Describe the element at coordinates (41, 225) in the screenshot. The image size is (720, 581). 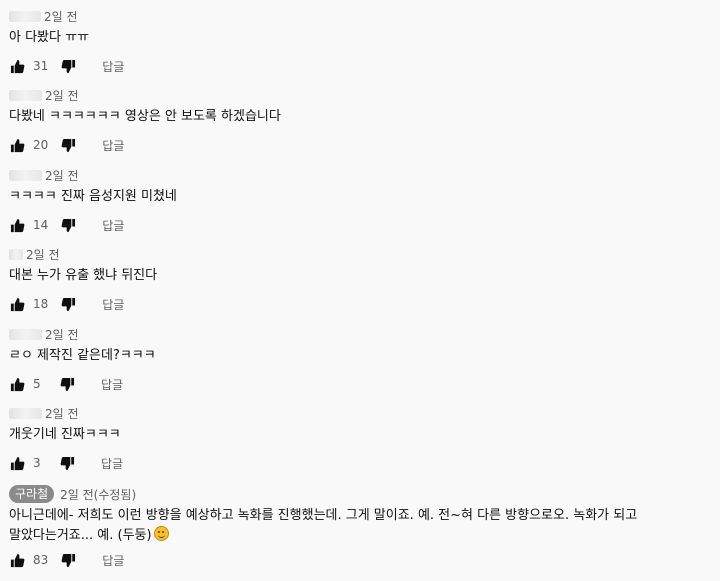
I see `like-count: 14` at that location.